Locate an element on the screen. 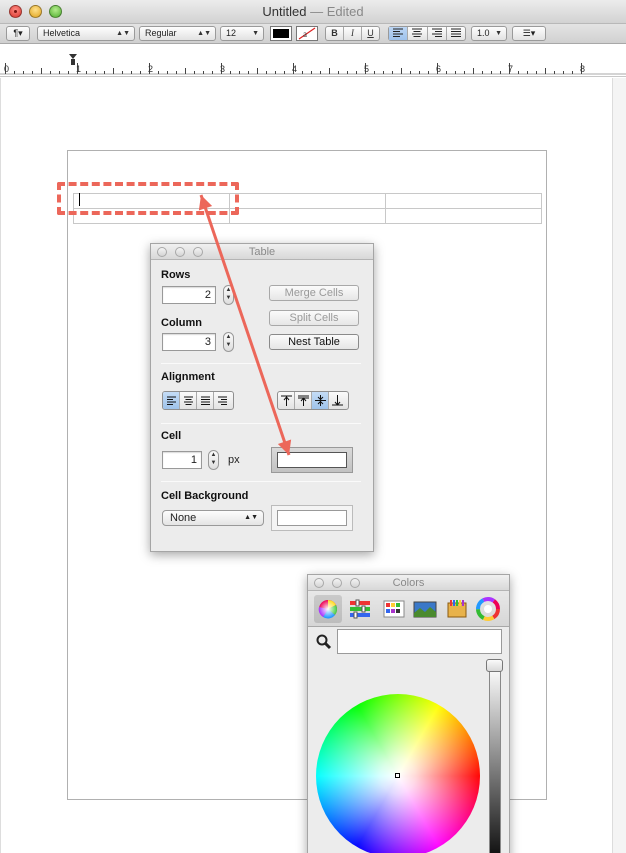 This screenshot has height=853, width=626. crayons-icon is located at coordinates (457, 609).